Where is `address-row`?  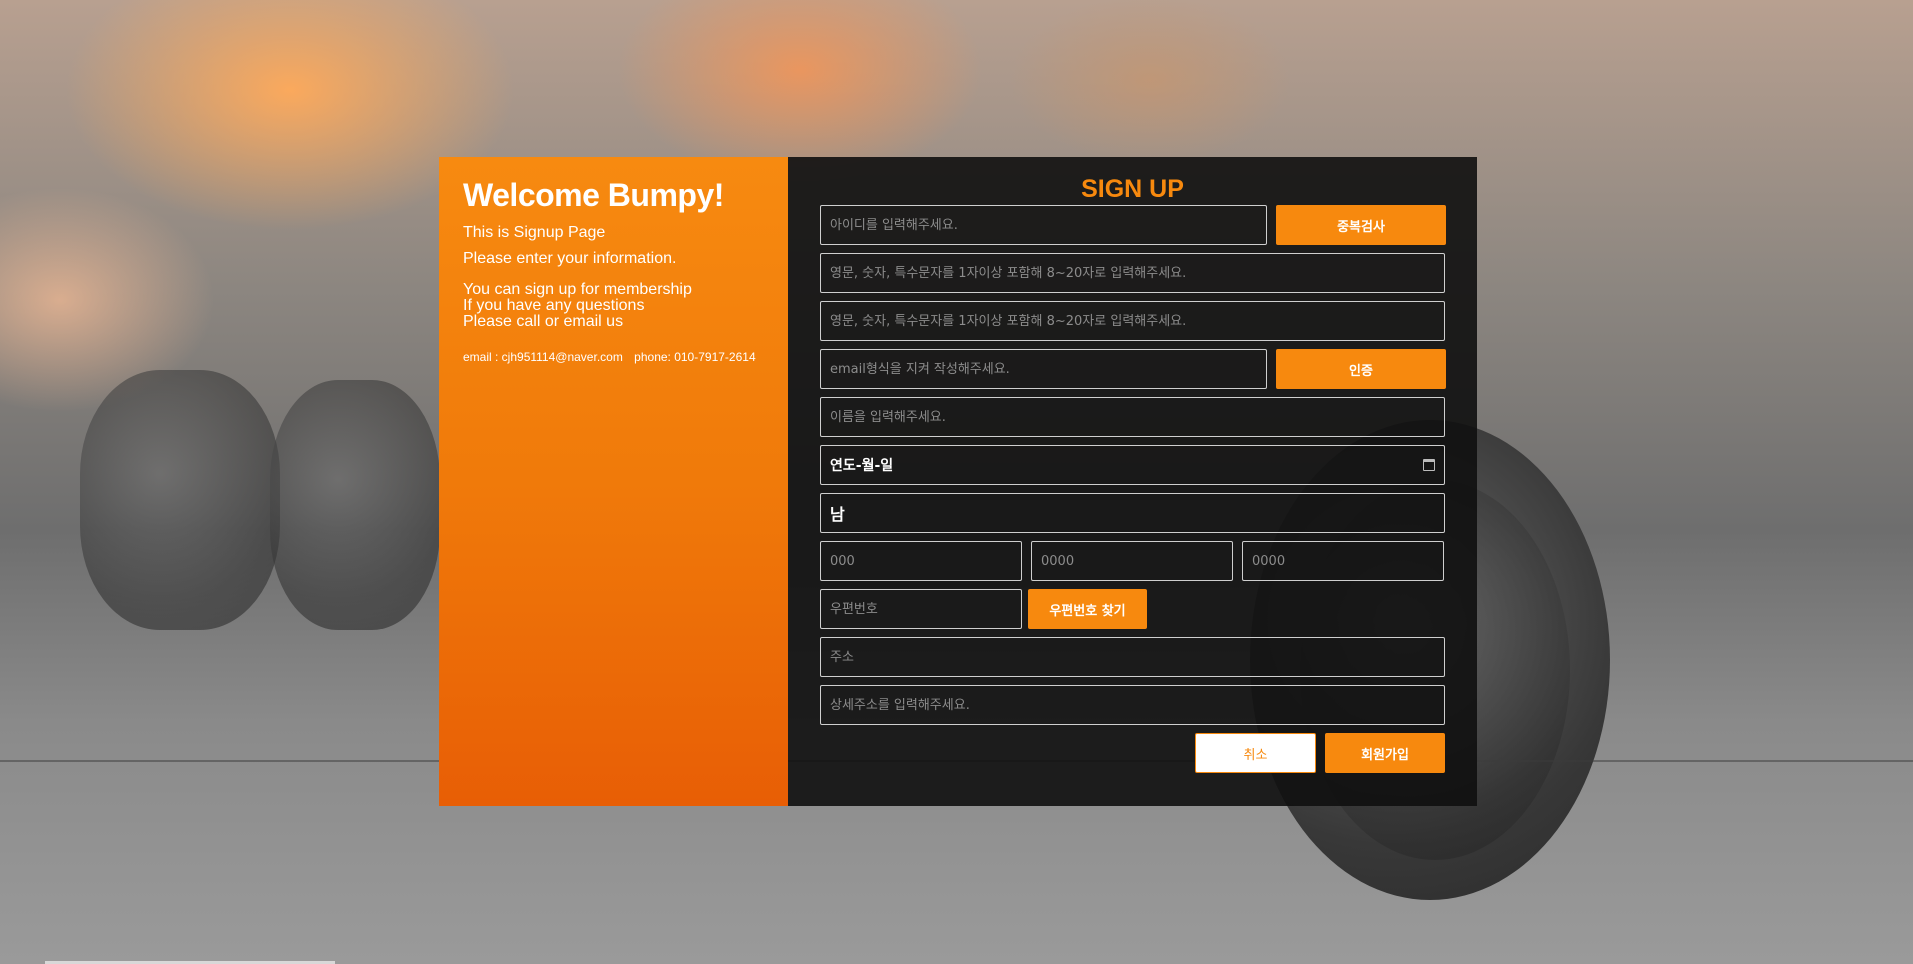
address-row is located at coordinates (1132, 657).